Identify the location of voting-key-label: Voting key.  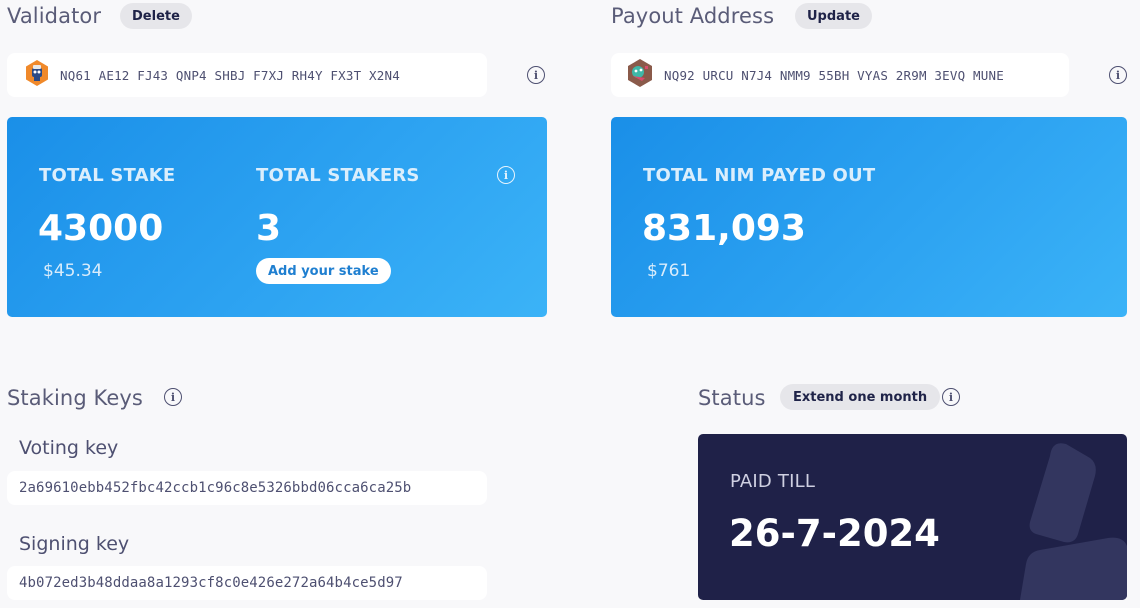
(69, 448).